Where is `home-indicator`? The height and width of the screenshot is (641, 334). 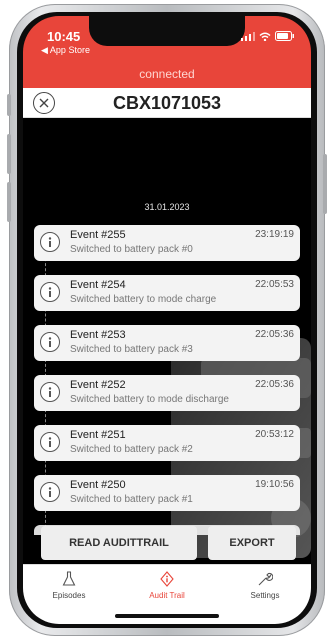
home-indicator is located at coordinates (167, 616).